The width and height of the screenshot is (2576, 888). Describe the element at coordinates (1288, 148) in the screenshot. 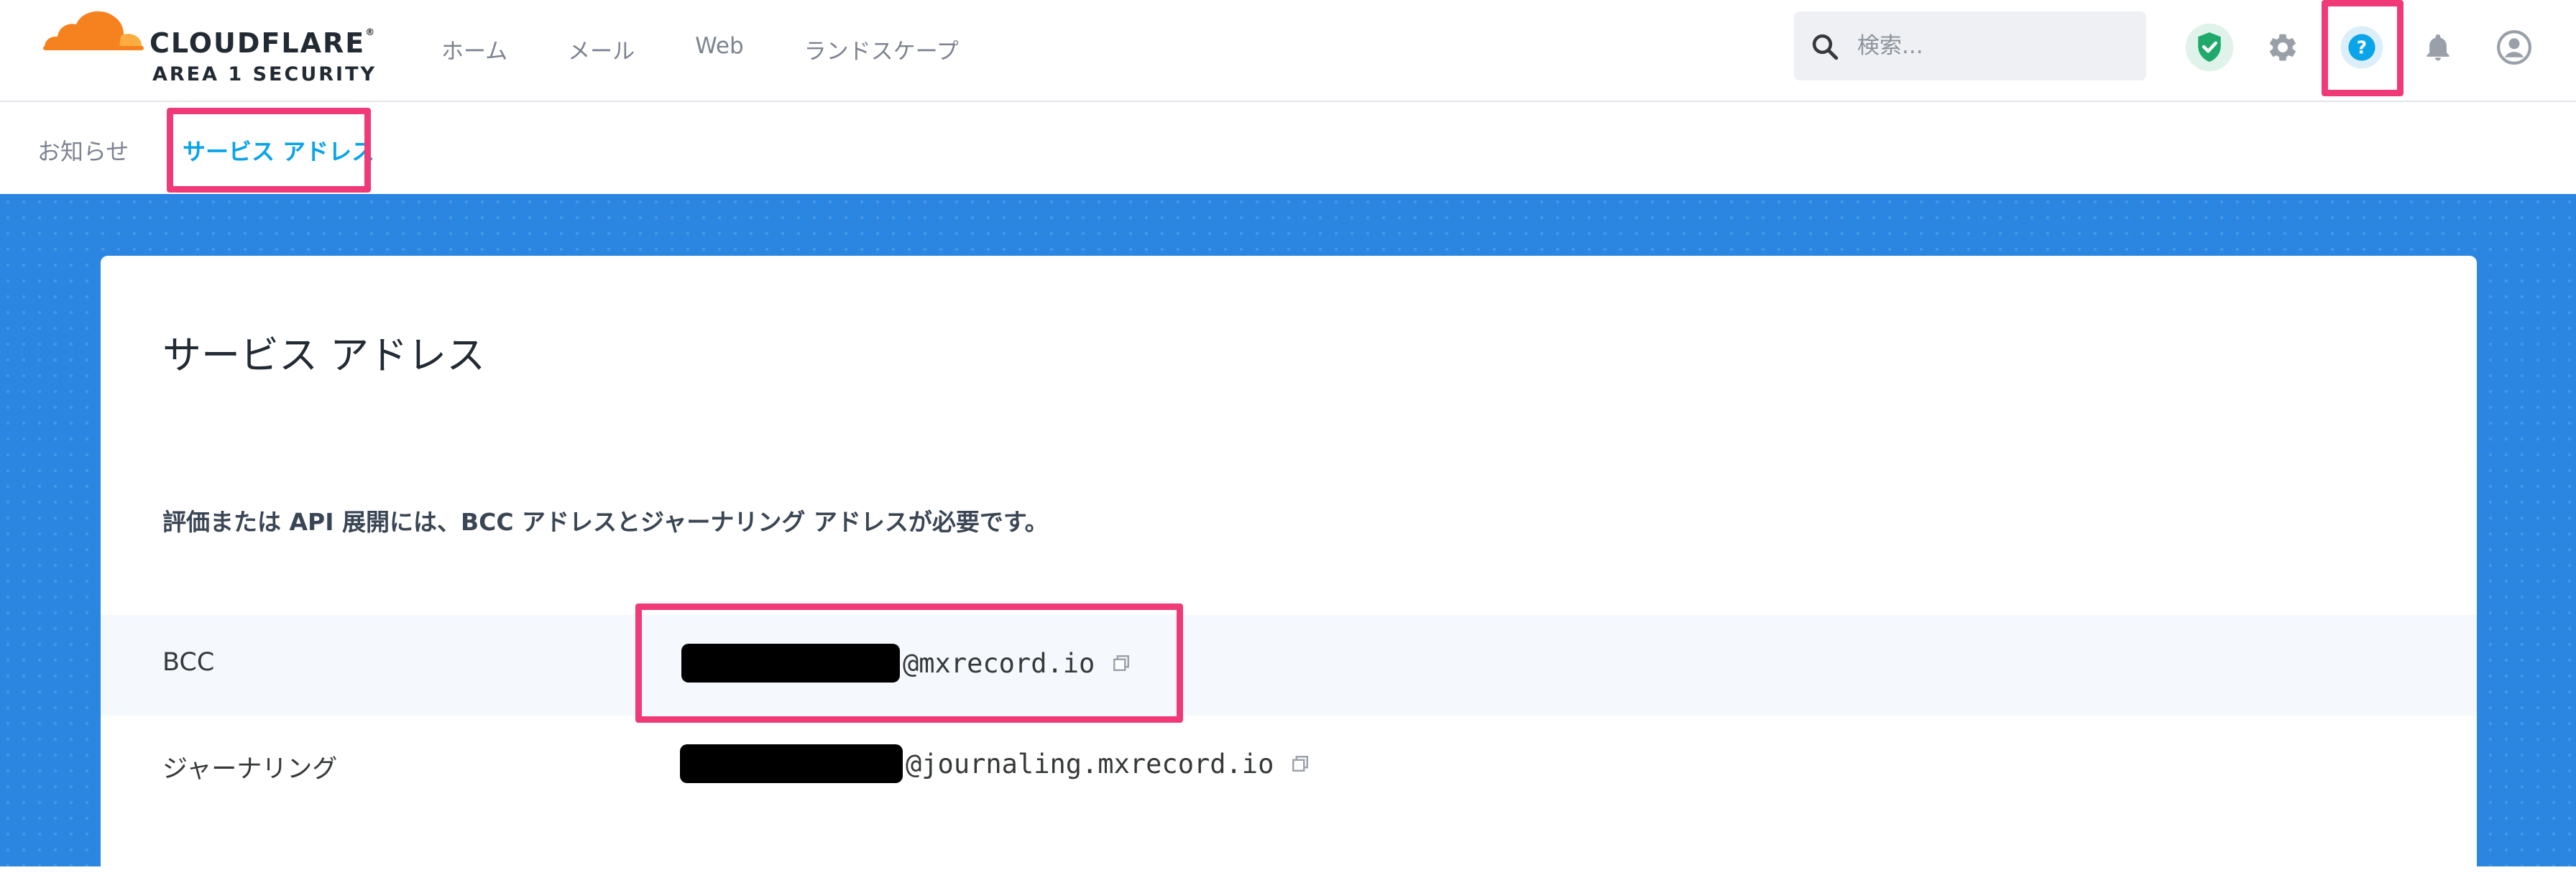

I see `sub-nav: お知らせ サービス アドレス` at that location.